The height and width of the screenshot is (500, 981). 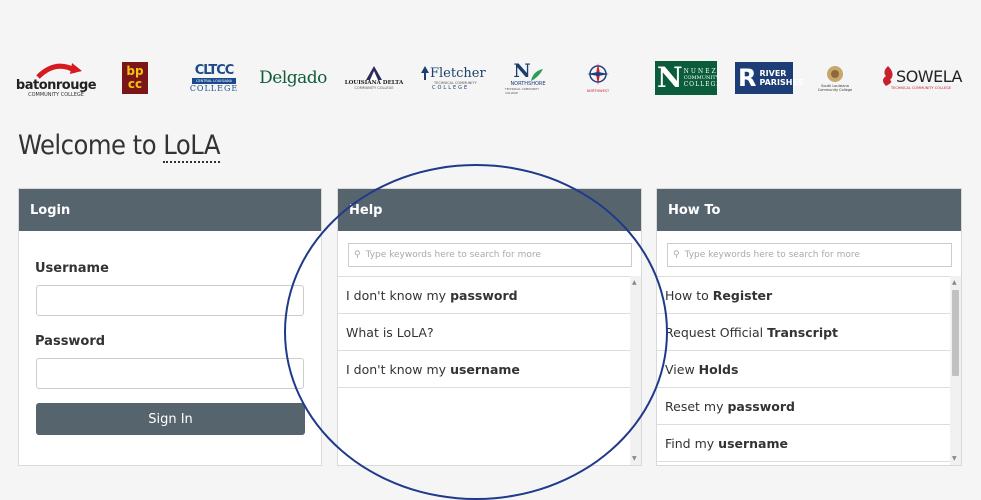 What do you see at coordinates (70, 341) in the screenshot?
I see `password-label: Password` at bounding box center [70, 341].